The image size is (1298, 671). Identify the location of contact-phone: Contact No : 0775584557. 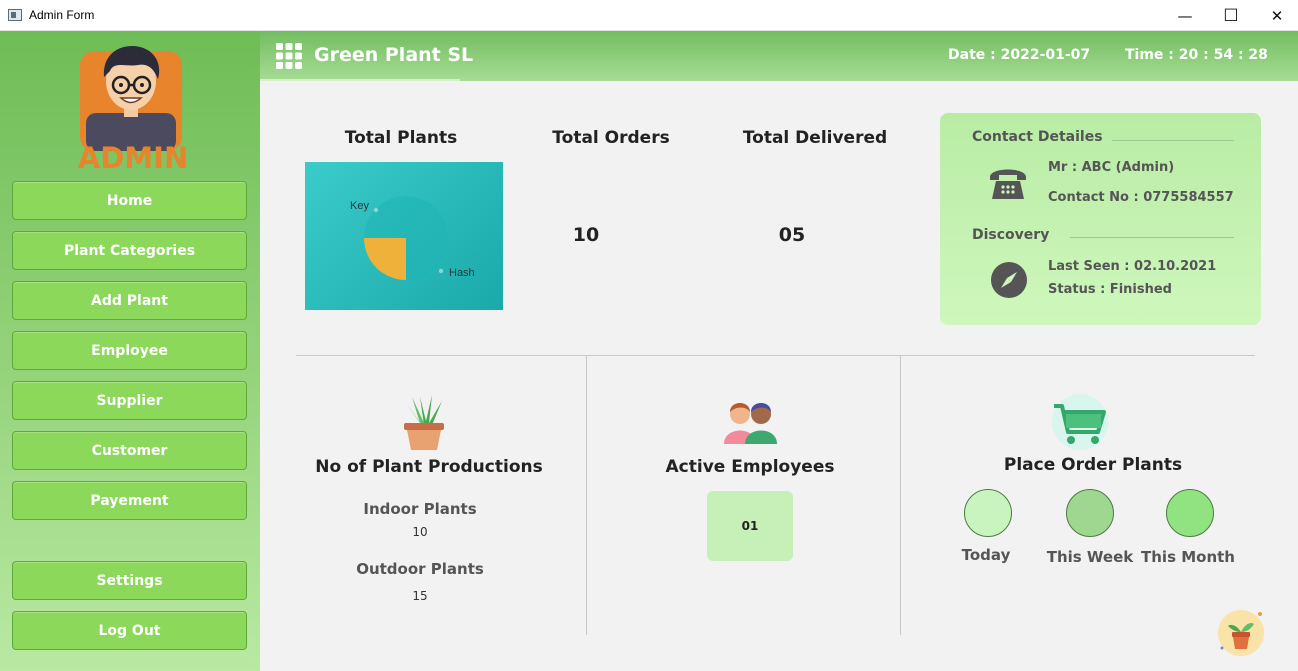
(1141, 197).